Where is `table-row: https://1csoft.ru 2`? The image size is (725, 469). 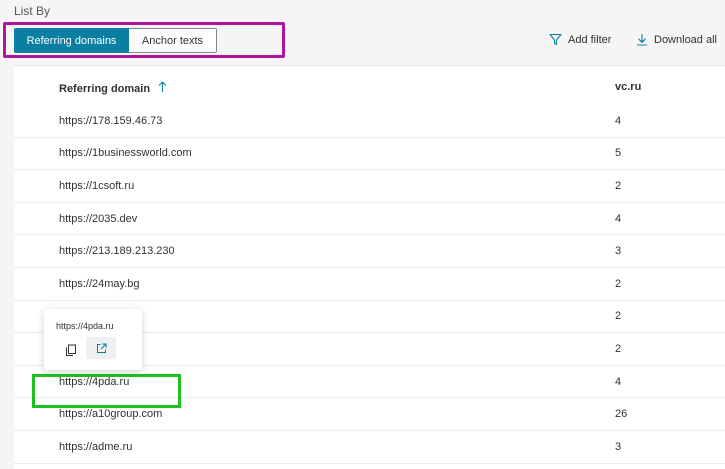 table-row: https://1csoft.ru 2 is located at coordinates (369, 186).